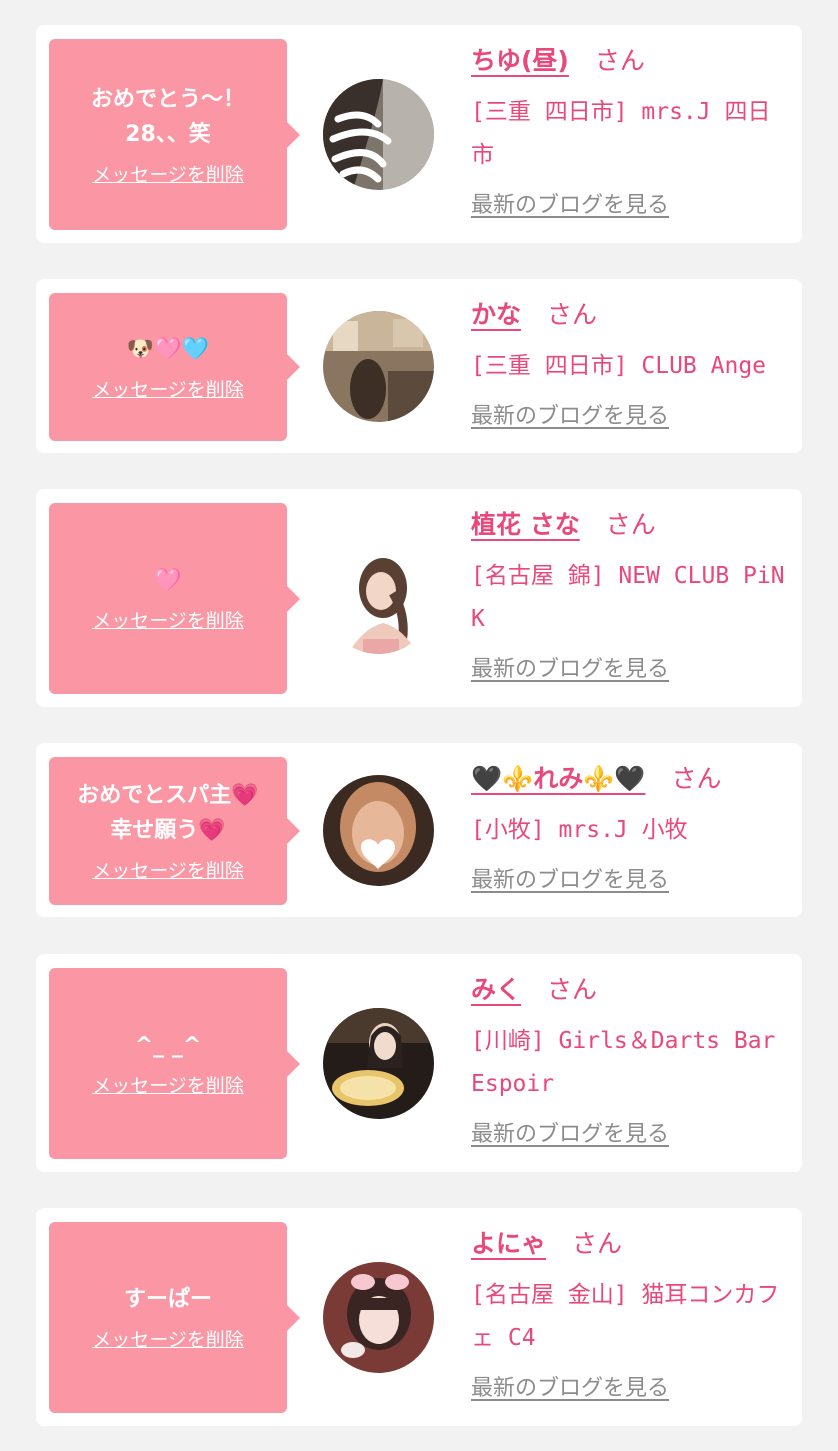  What do you see at coordinates (625, 1316) in the screenshot?
I see `shop-label: [名古屋 金山] 猫耳コンカフェ C4` at bounding box center [625, 1316].